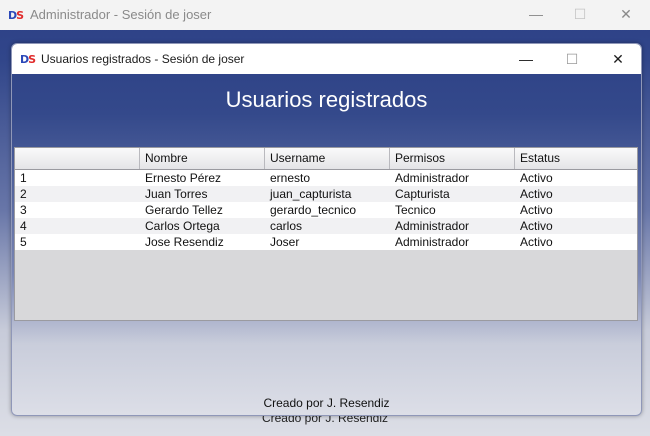  I want to click on table-cell: carlos, so click(286, 226).